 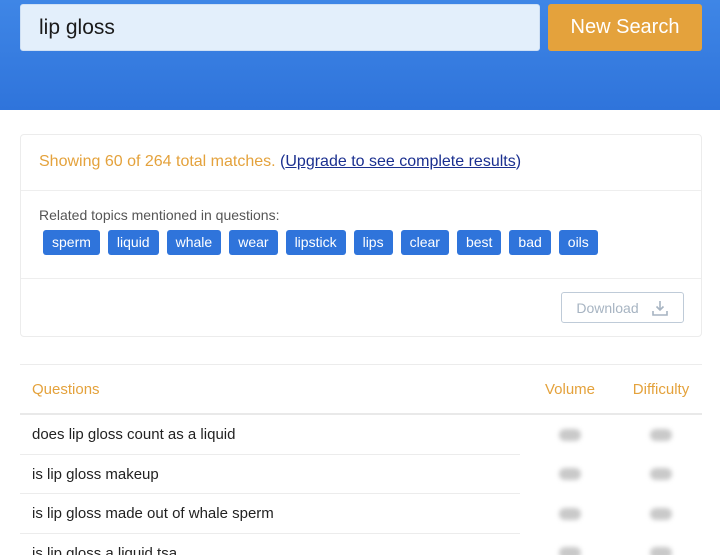 What do you see at coordinates (159, 215) in the screenshot?
I see `related-topics-label: Related topics mentioned in questions:` at bounding box center [159, 215].